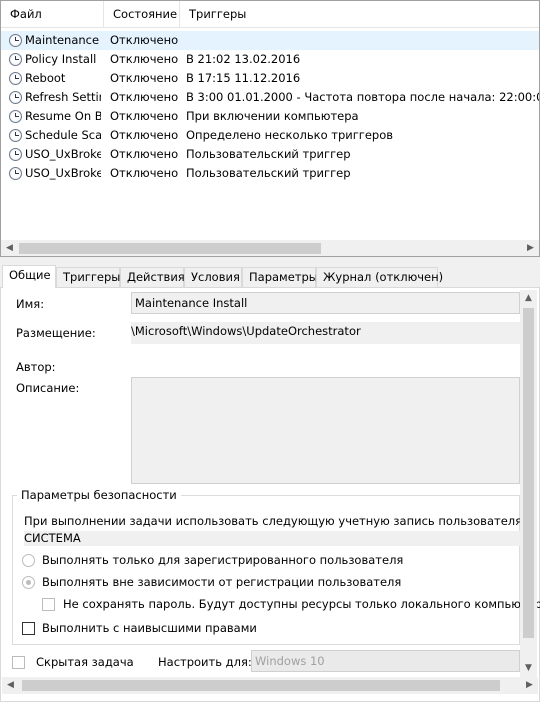  Describe the element at coordinates (243, 59) in the screenshot. I see `task-trigger: В 21:02 13.02.2016` at that location.